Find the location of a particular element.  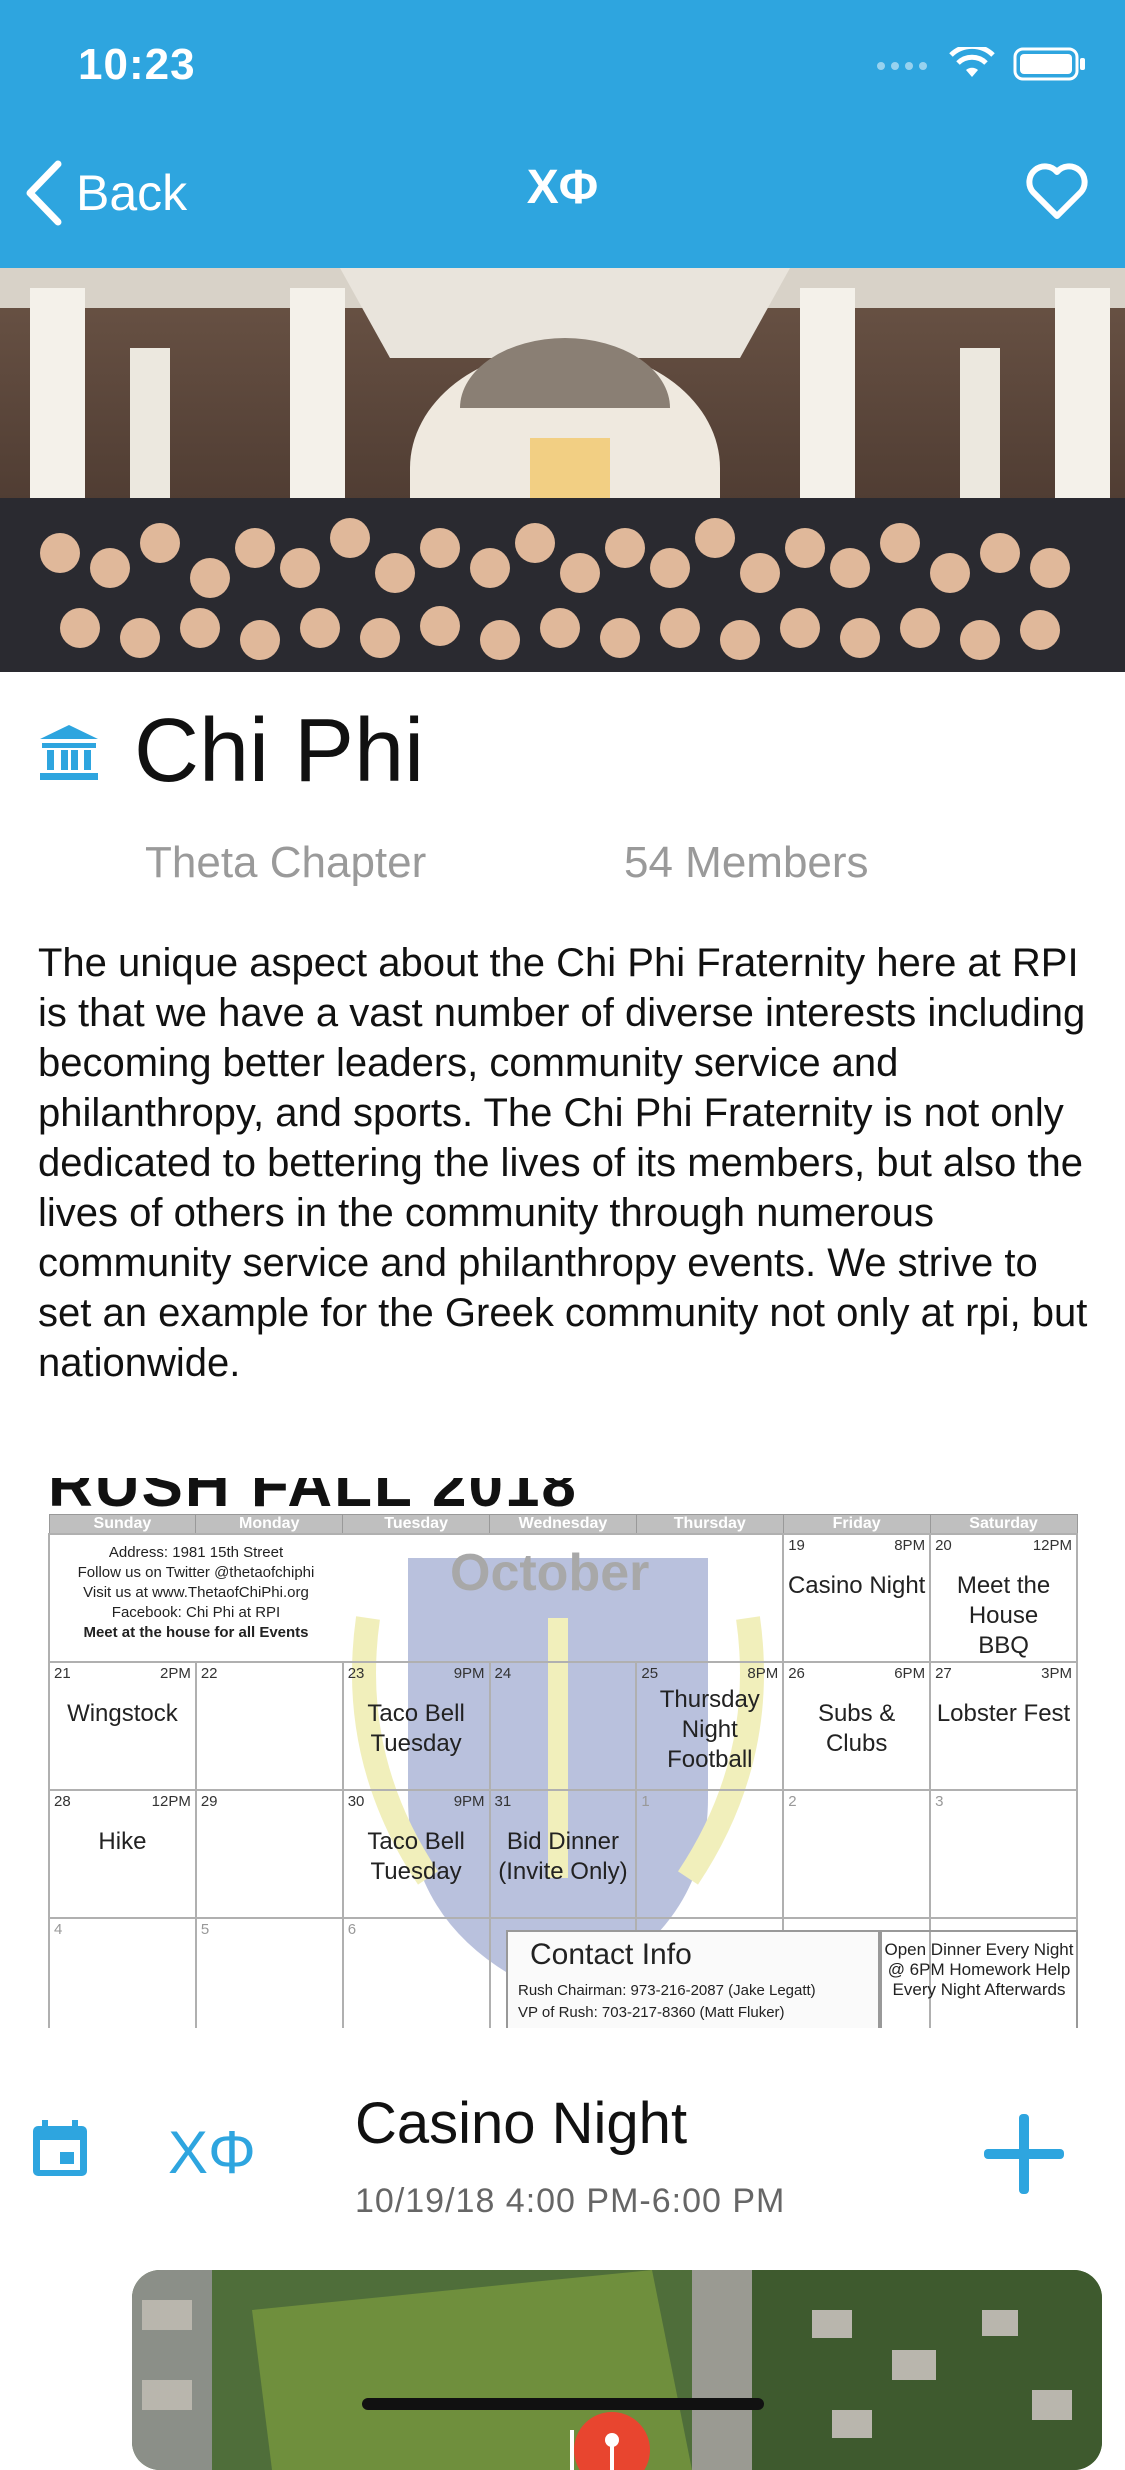

day-header: Sunday is located at coordinates (122, 1524).